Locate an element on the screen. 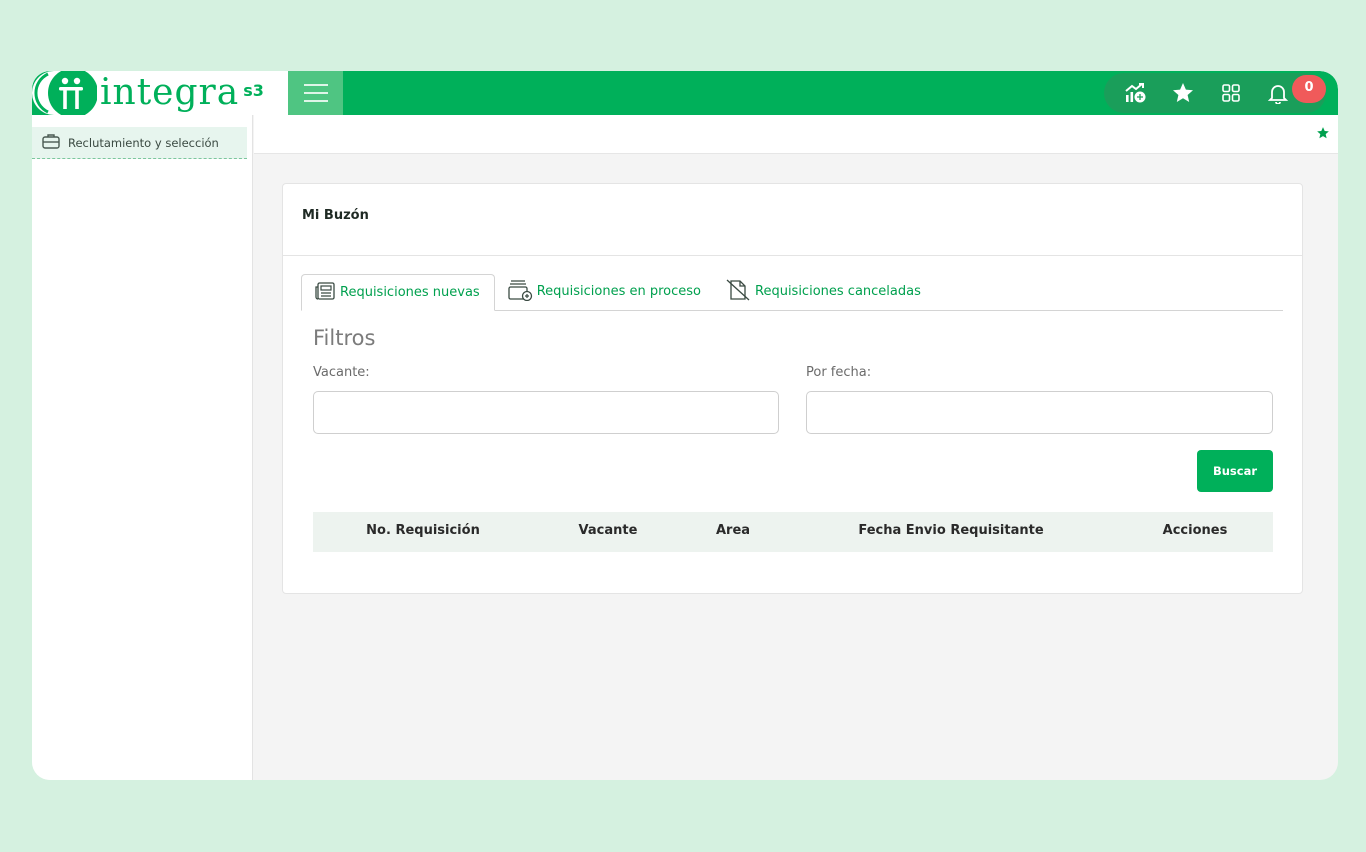 The width and height of the screenshot is (1366, 852). brand-logo: integra s3 is located at coordinates (160, 93).